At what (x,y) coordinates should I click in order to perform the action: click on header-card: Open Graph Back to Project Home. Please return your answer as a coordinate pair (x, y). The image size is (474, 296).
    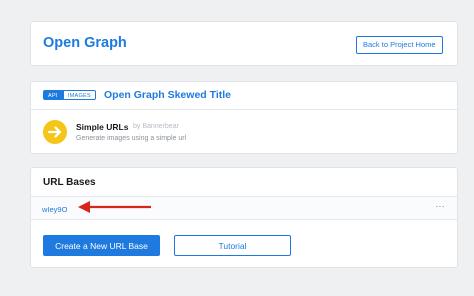
    Looking at the image, I should click on (244, 43).